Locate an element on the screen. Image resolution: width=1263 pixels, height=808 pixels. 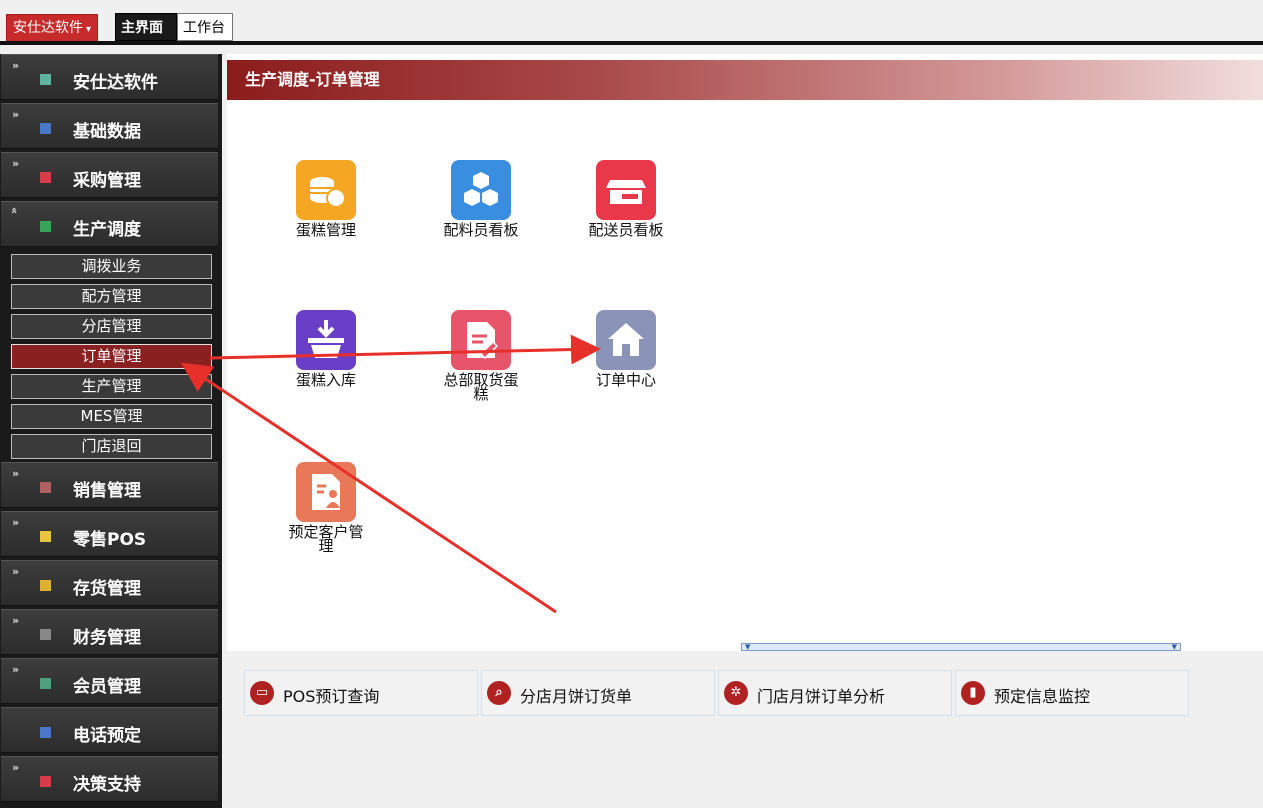
chevron-down-icon: ▾ is located at coordinates (89, 29).